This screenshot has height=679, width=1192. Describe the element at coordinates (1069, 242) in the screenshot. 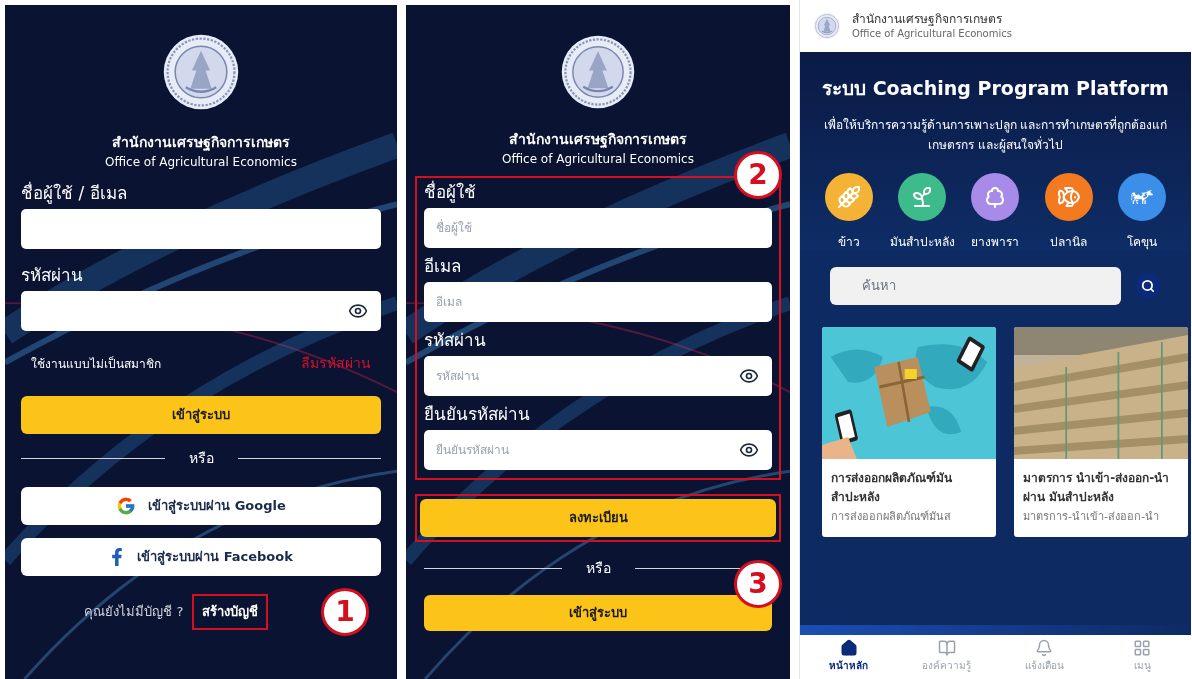

I see `category-label: ปลานิล` at that location.